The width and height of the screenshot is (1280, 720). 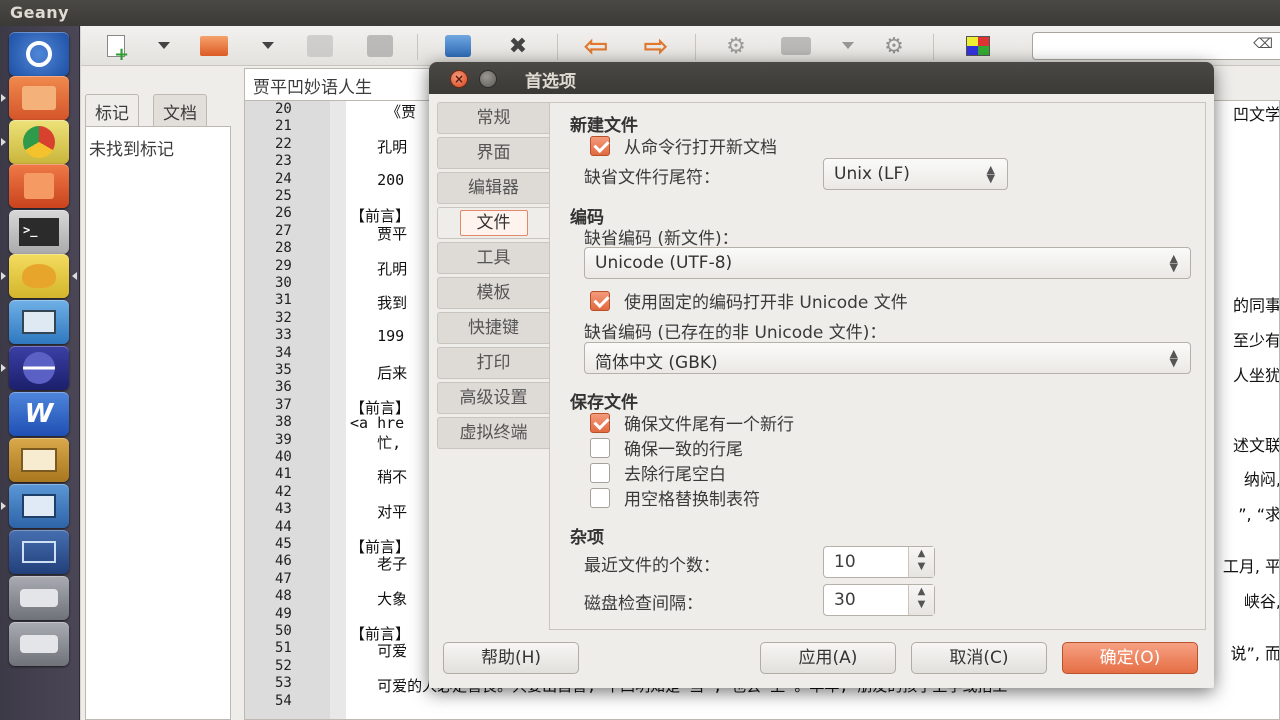 What do you see at coordinates (1251, 567) in the screenshot?
I see `code-line-tail: 工月, 平` at bounding box center [1251, 567].